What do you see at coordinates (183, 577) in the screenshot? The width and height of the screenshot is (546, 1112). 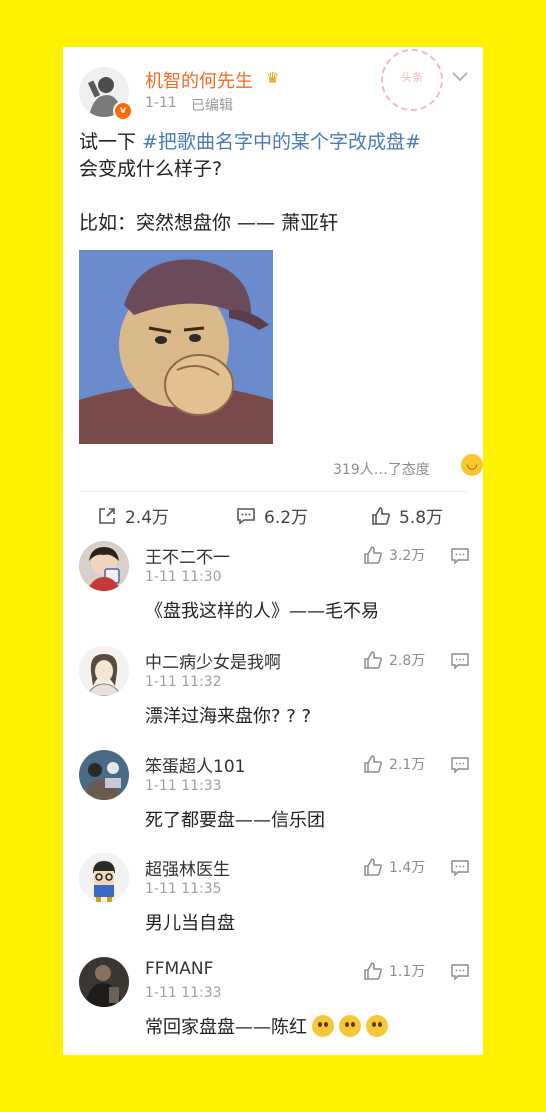 I see `comment-time: 1-11 11:30` at bounding box center [183, 577].